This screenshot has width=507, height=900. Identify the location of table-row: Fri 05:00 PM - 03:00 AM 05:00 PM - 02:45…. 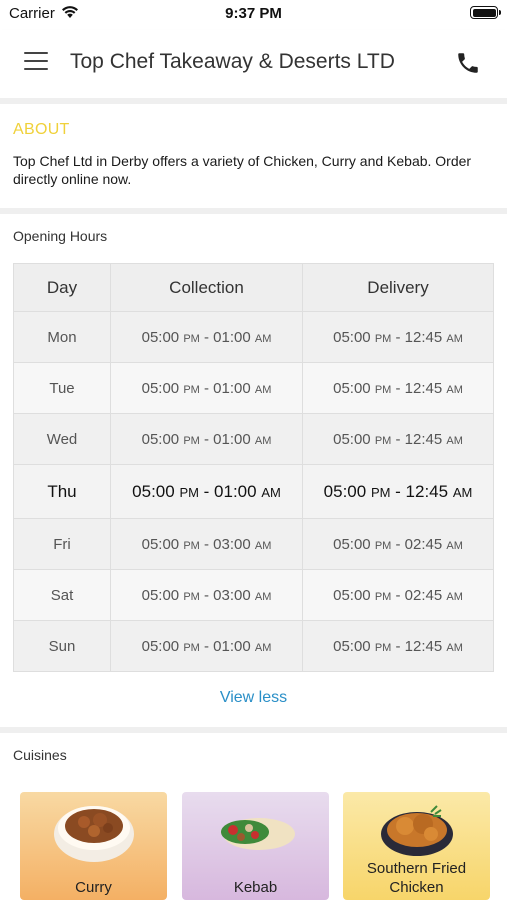
(253, 544).